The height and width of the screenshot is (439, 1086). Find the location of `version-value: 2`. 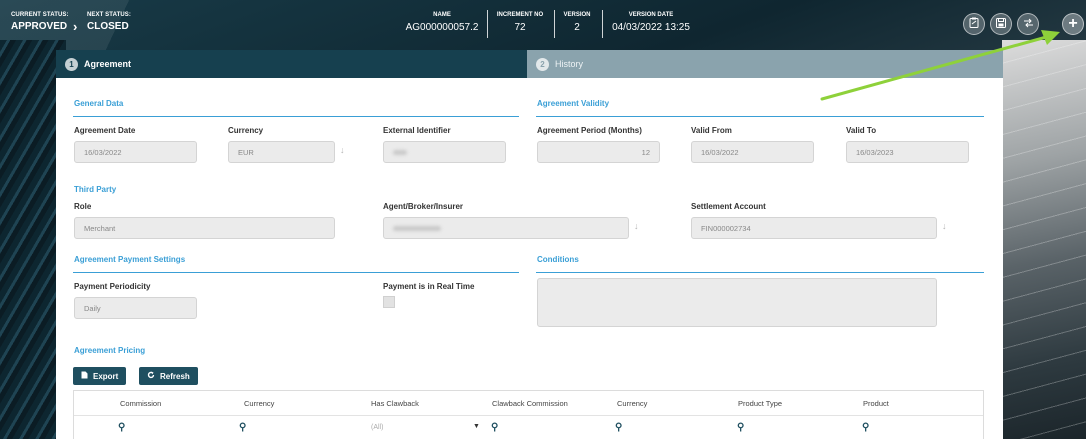

version-value: 2 is located at coordinates (577, 27).